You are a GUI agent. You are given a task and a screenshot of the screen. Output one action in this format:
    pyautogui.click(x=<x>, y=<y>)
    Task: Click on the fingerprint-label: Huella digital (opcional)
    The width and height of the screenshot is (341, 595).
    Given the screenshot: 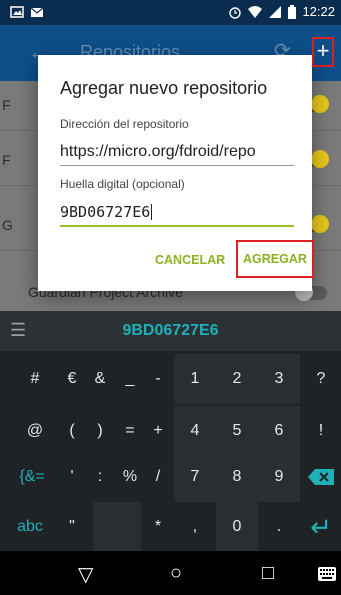 What is the action you would take?
    pyautogui.click(x=122, y=184)
    